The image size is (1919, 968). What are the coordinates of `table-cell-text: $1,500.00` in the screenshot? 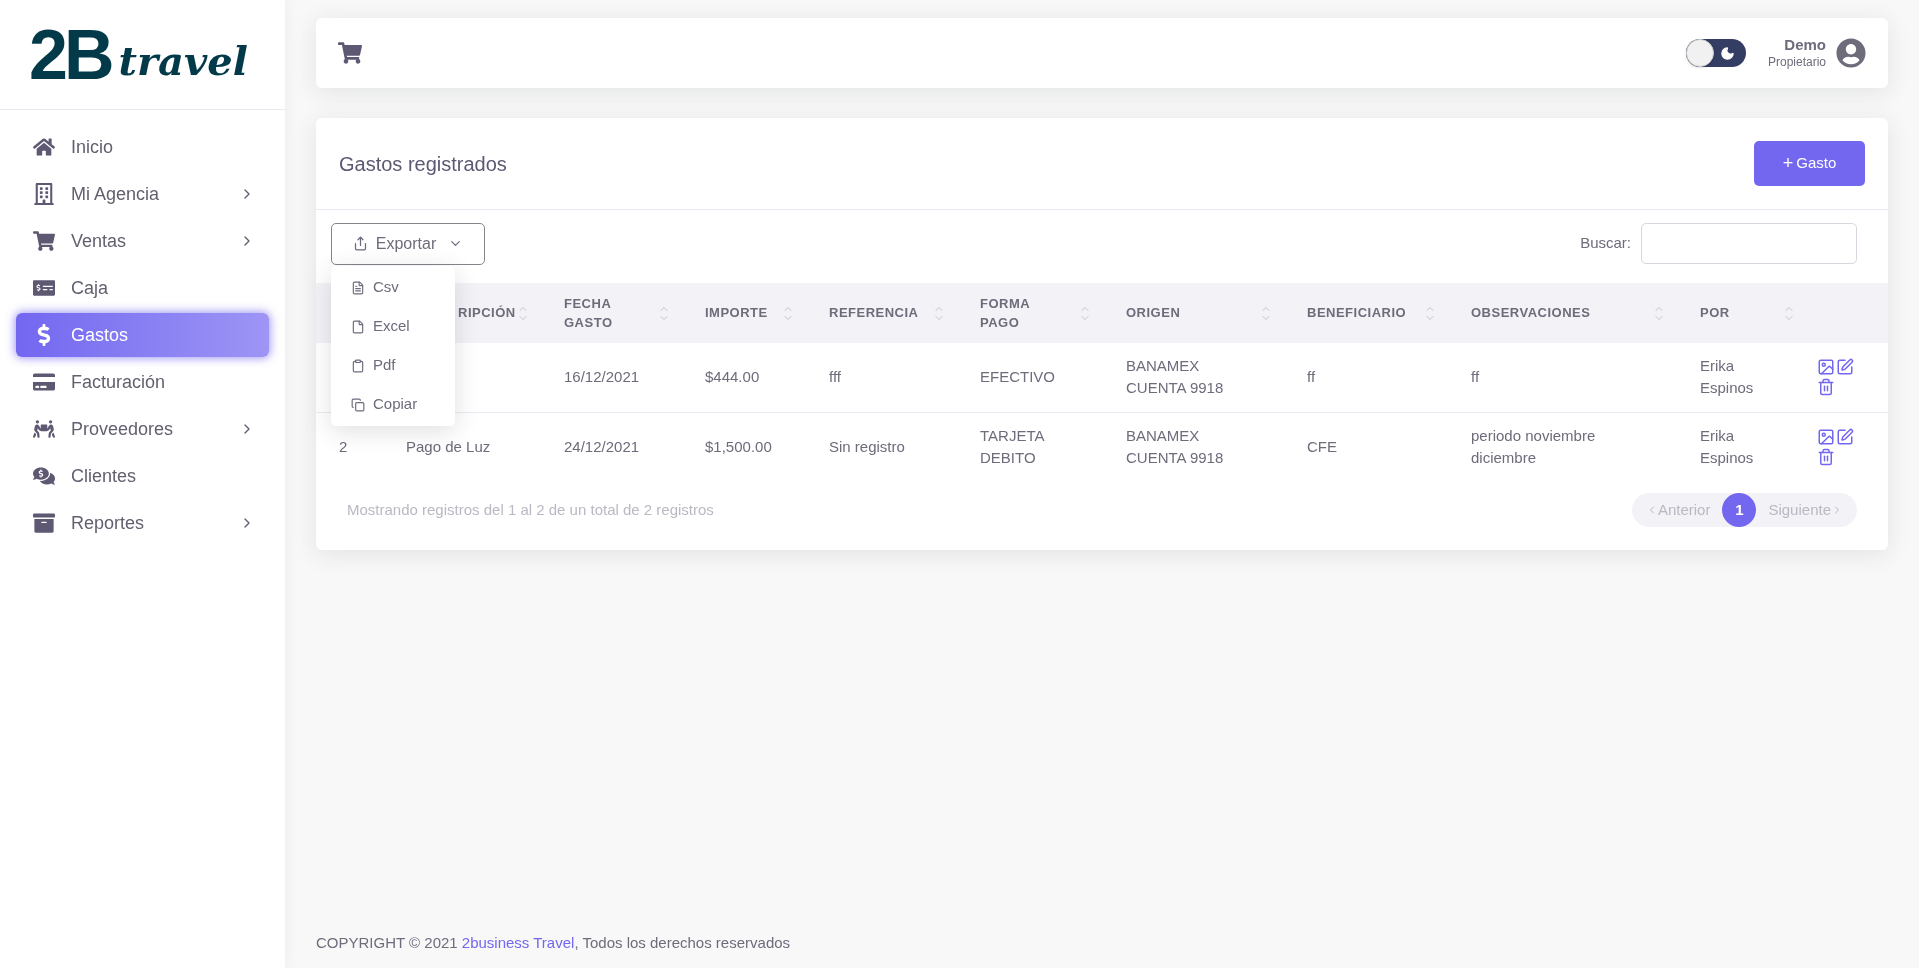 It's located at (739, 446).